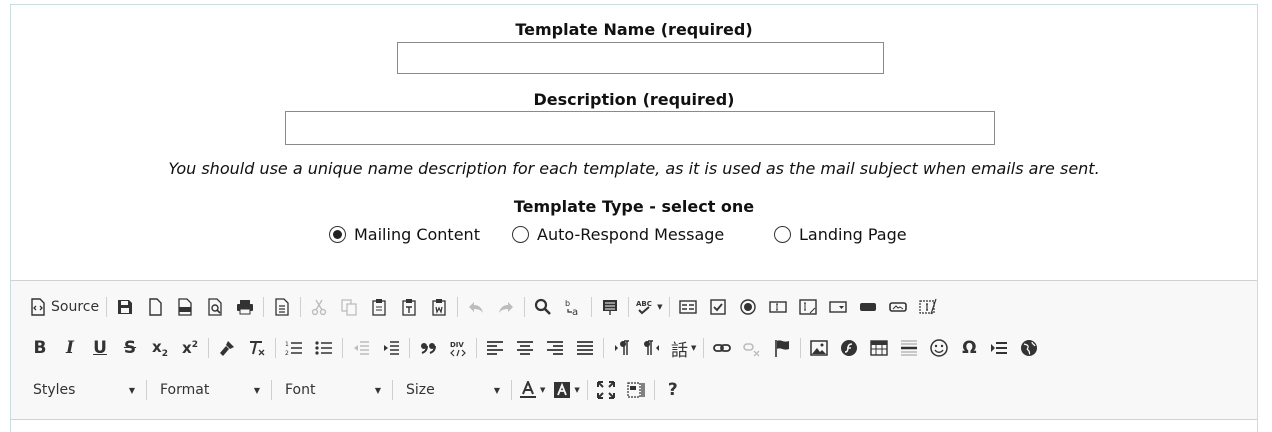  Describe the element at coordinates (853, 234) in the screenshot. I see `radio-label: Landing Page` at that location.